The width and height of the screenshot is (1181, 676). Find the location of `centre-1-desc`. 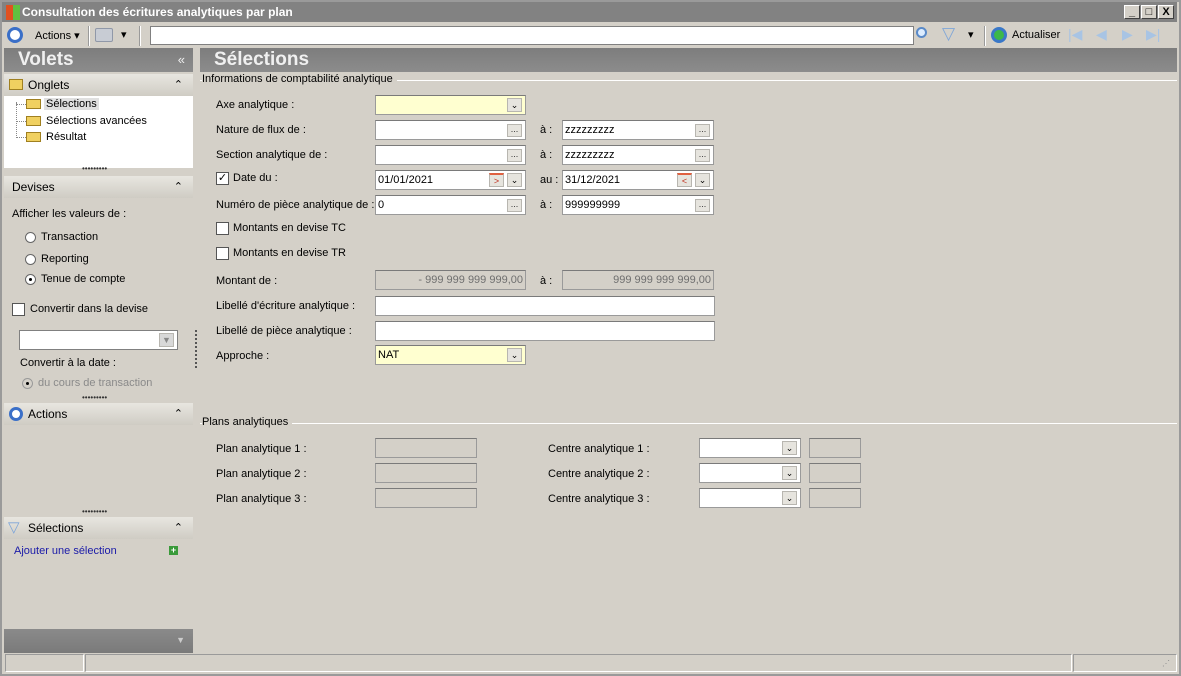

centre-1-desc is located at coordinates (835, 448).